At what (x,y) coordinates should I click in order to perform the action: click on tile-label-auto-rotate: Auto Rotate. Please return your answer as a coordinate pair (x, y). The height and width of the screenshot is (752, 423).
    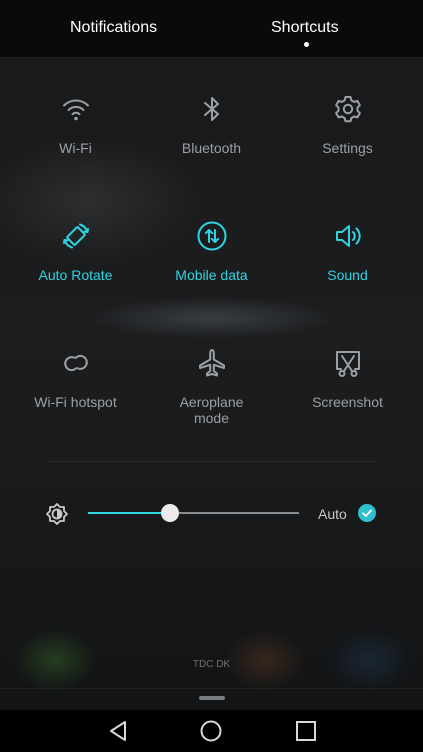
    Looking at the image, I should click on (75, 275).